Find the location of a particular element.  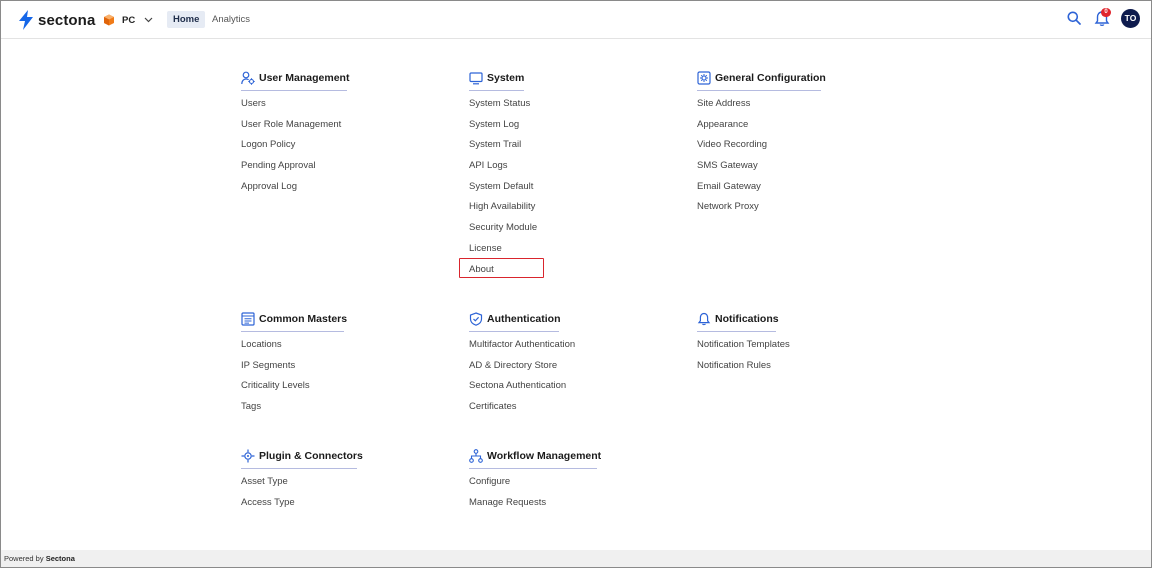

menu-item-notification-templates: Notification Templates is located at coordinates (743, 348).